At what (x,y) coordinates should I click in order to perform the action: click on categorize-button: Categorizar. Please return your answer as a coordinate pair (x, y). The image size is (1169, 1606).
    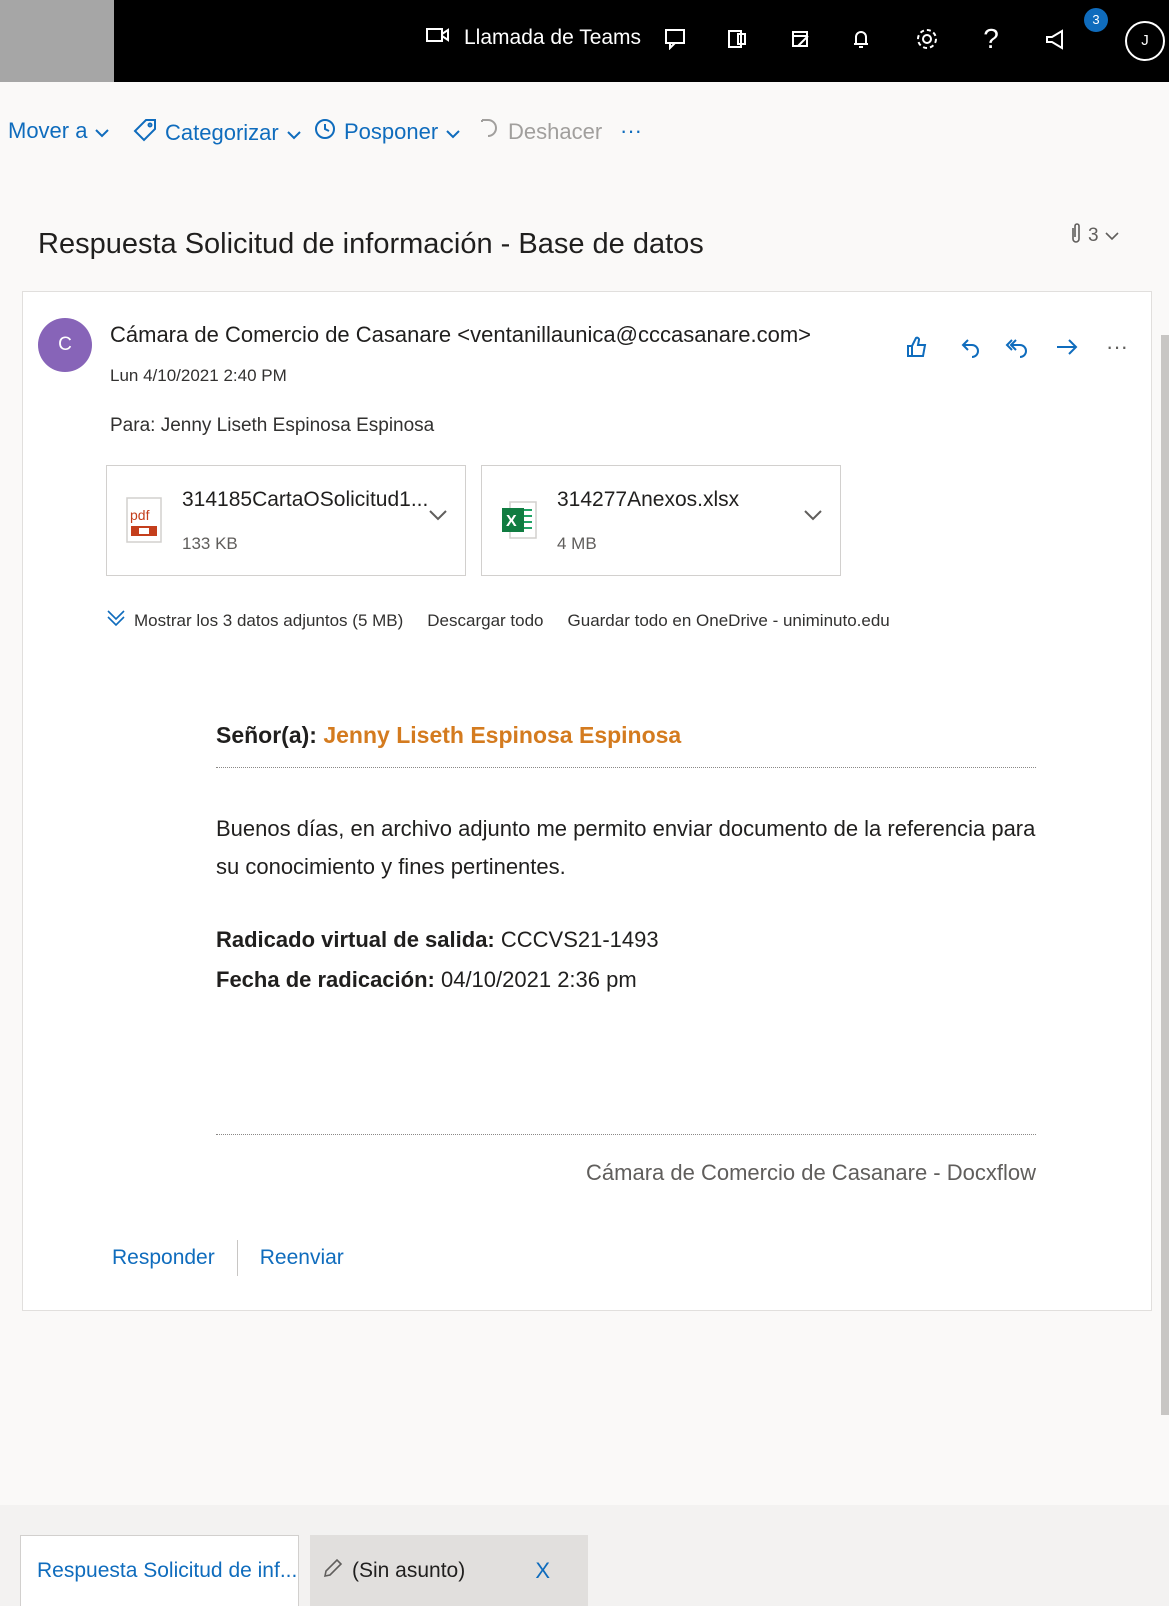
    Looking at the image, I should click on (217, 133).